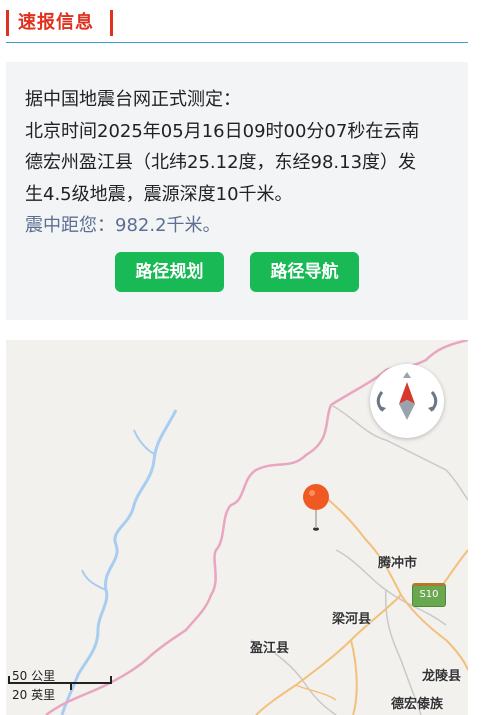 The height and width of the screenshot is (715, 484). I want to click on header-left-bar, so click(7, 23).